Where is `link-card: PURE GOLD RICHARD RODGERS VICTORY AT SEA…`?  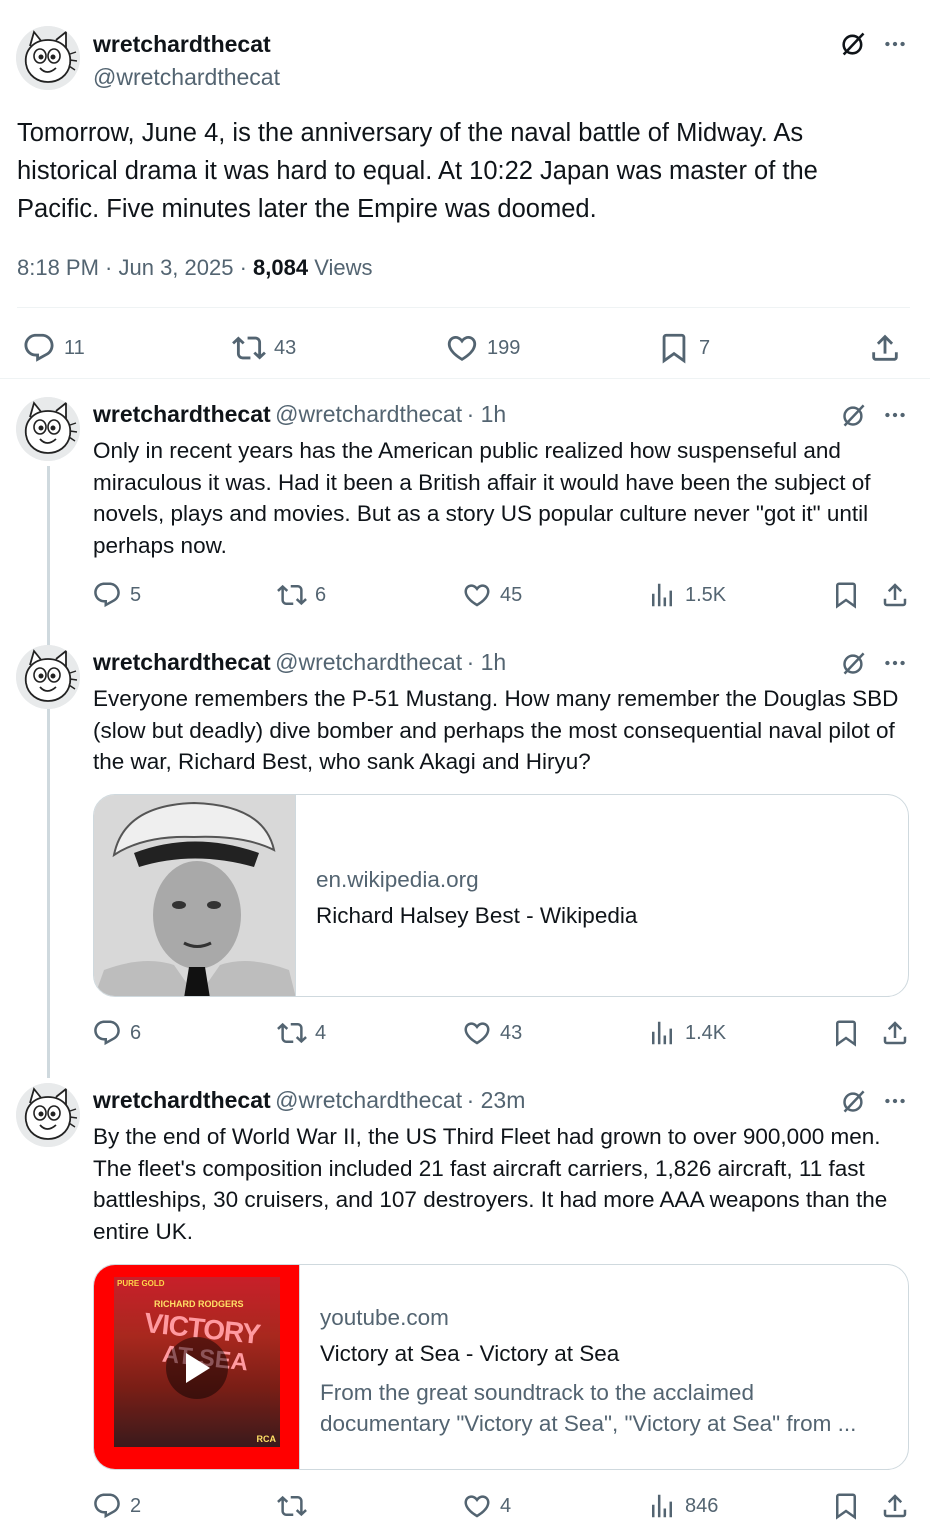
link-card: PURE GOLD RICHARD RODGERS VICTORY AT SEA… is located at coordinates (501, 1367).